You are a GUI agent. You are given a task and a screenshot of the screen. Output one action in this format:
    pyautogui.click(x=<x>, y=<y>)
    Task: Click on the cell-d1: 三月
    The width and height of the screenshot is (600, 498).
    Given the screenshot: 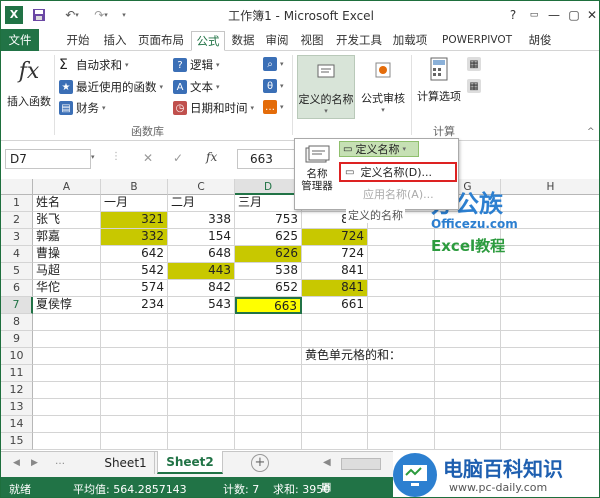 What is the action you would take?
    pyautogui.click(x=268, y=203)
    